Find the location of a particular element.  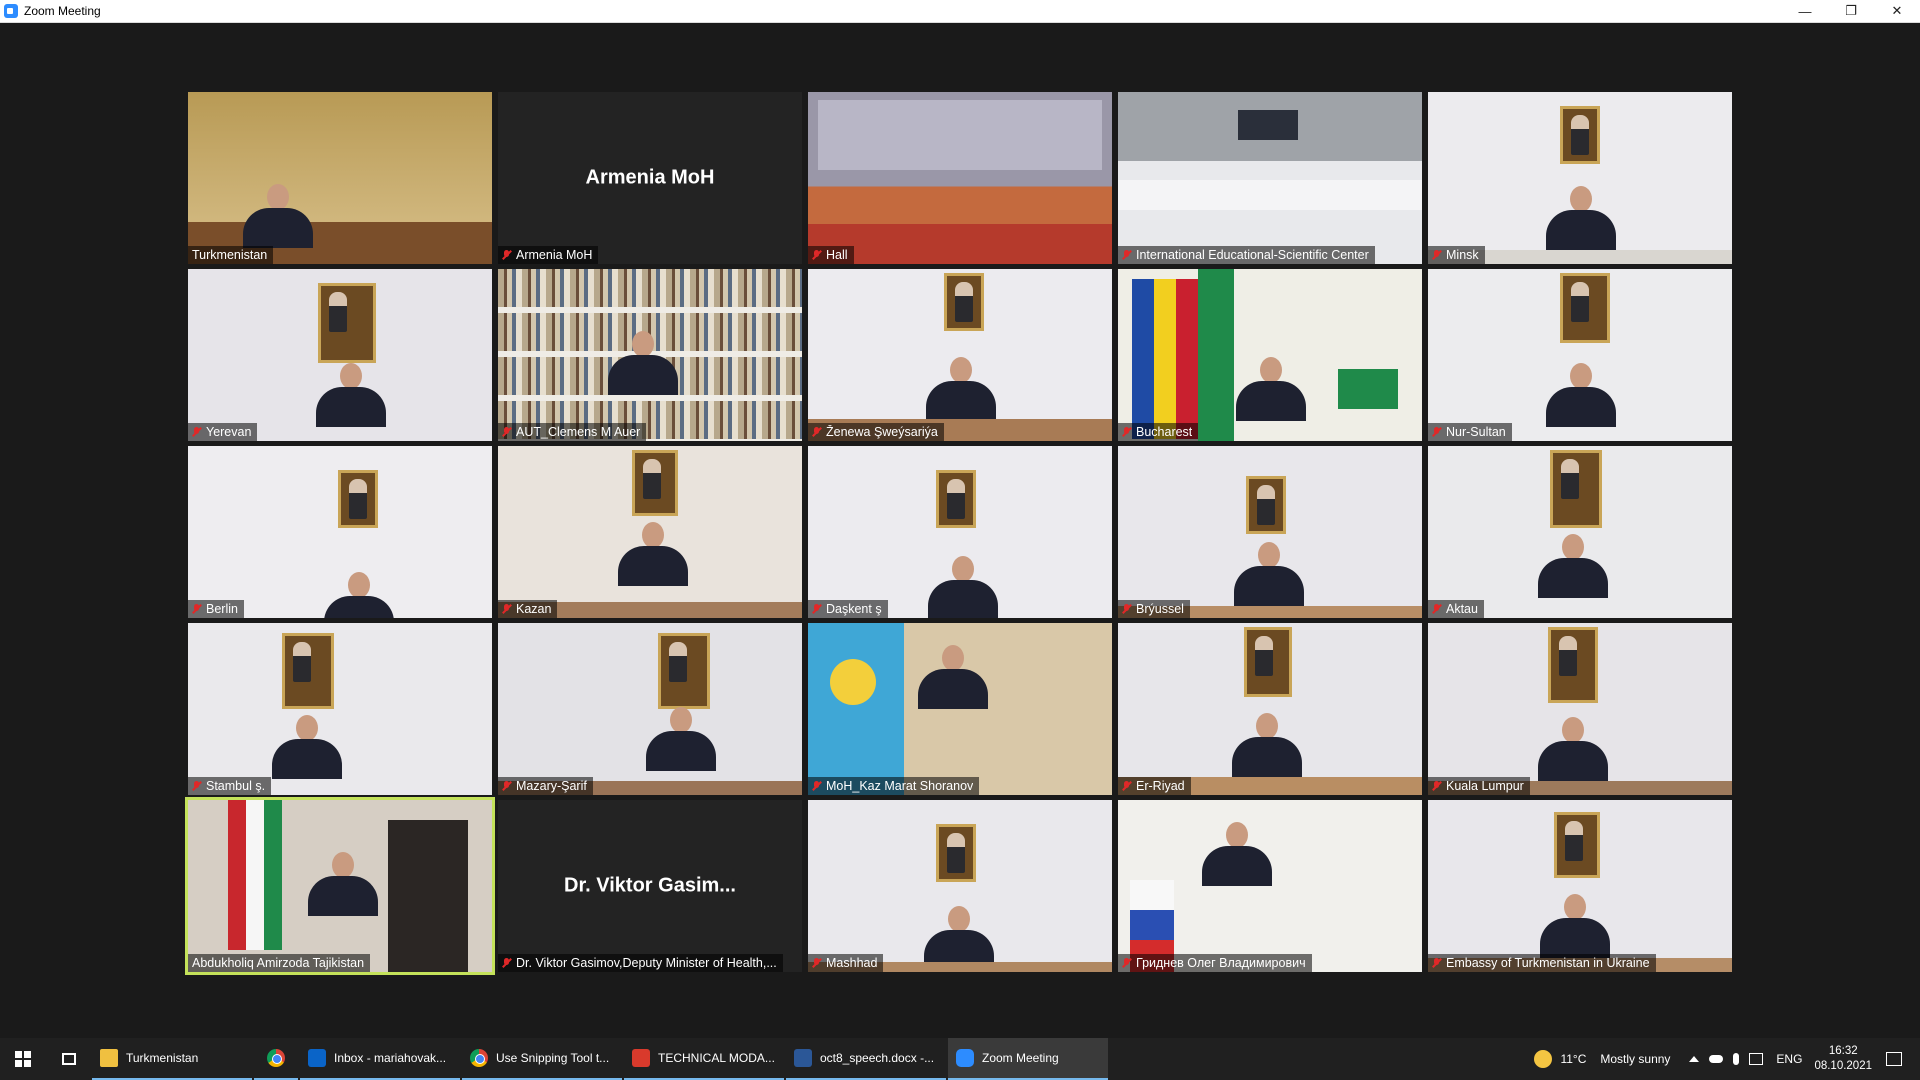

taskbar-item-explorer: Turkmenistan is located at coordinates (172, 1059).